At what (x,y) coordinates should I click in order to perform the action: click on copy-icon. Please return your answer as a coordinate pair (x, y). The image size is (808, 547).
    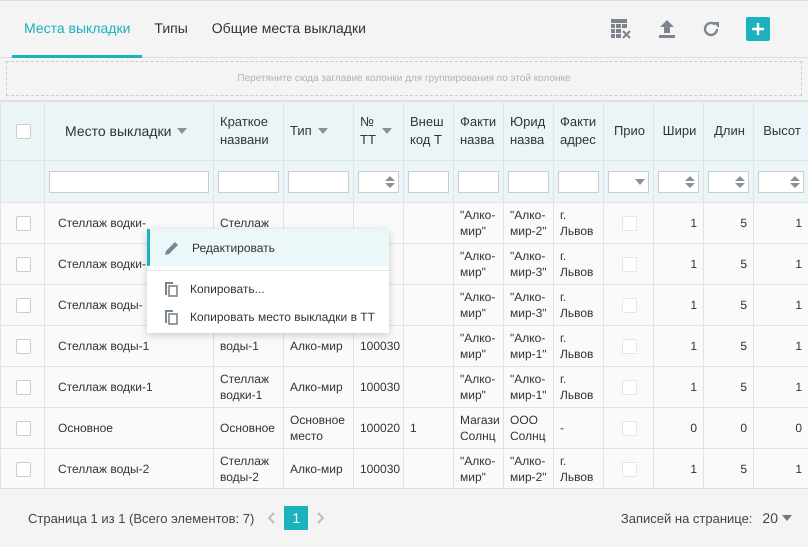
    Looking at the image, I should click on (171, 289).